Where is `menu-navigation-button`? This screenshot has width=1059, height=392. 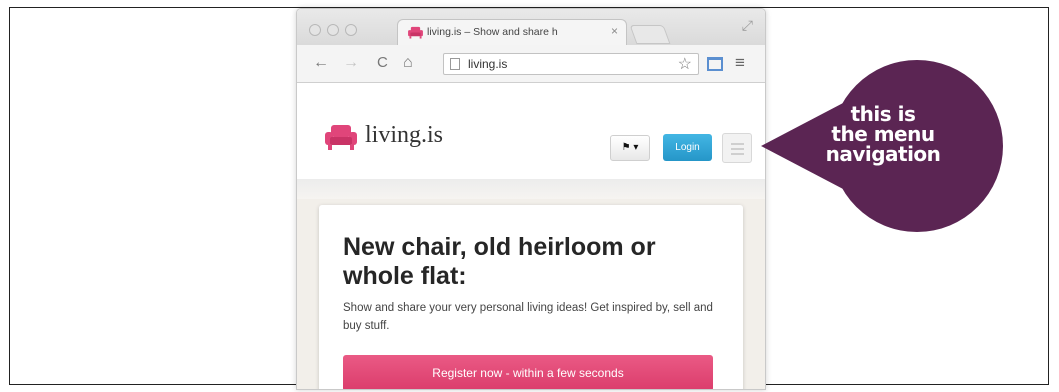 menu-navigation-button is located at coordinates (737, 148).